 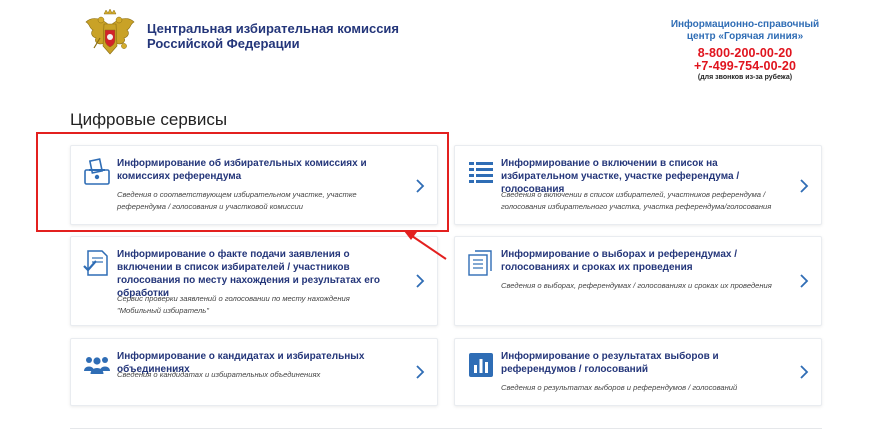 What do you see at coordinates (110, 33) in the screenshot?
I see `coat-of-arms-icon` at bounding box center [110, 33].